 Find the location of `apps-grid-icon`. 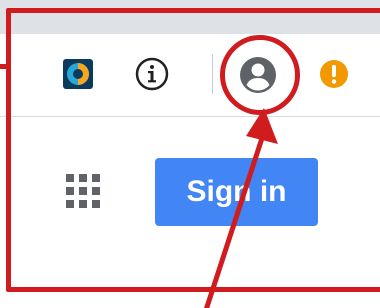

apps-grid-icon is located at coordinates (83, 191).